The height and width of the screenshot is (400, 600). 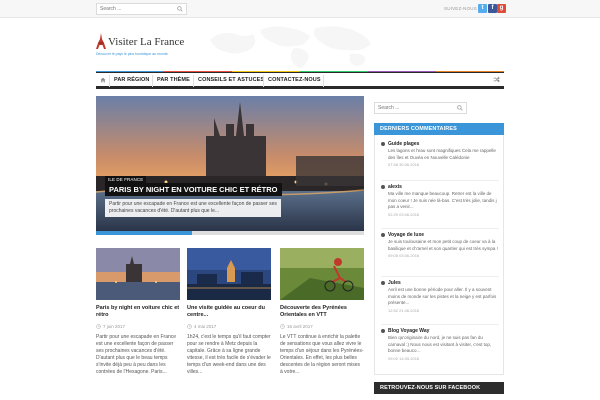 I want to click on featured-title: PARIS BY NIGHT EN VOITURE CHIC ET RÉTRO, so click(x=193, y=189).